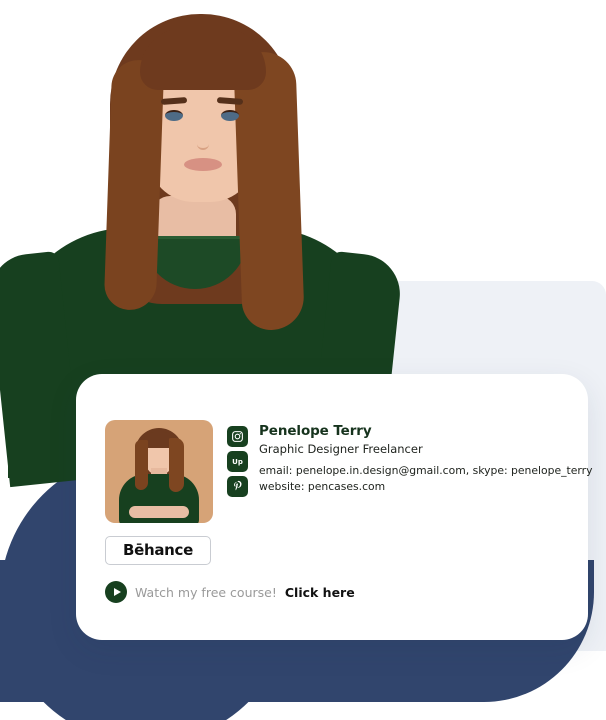 The width and height of the screenshot is (606, 720). Describe the element at coordinates (322, 486) in the screenshot. I see `profile-contact-line-2: website: pencases.com` at that location.